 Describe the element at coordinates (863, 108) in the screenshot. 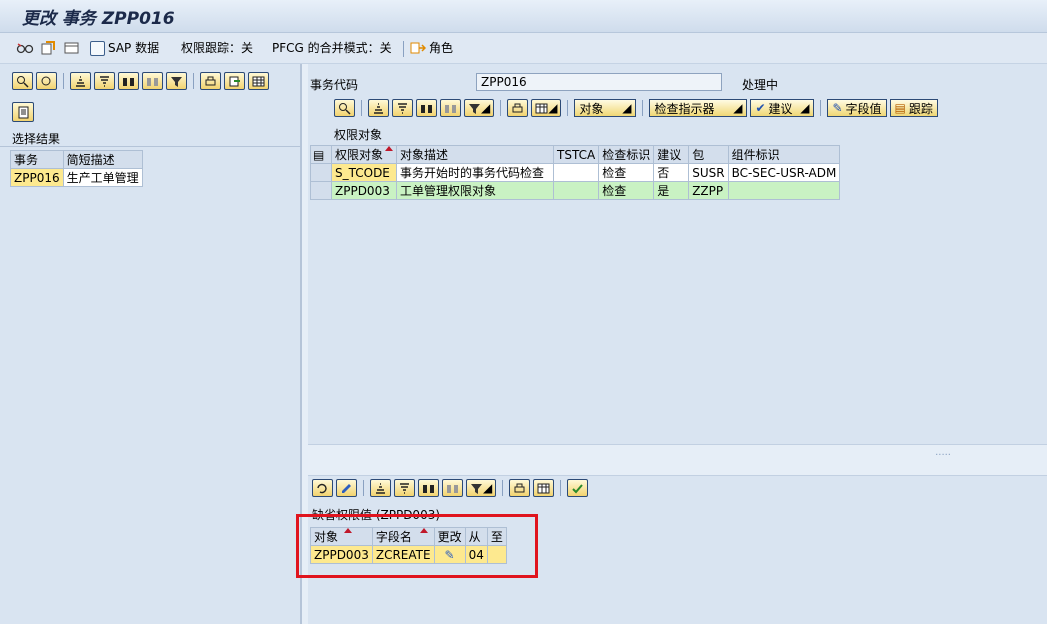

I see `field-value-label: 字段值` at that location.